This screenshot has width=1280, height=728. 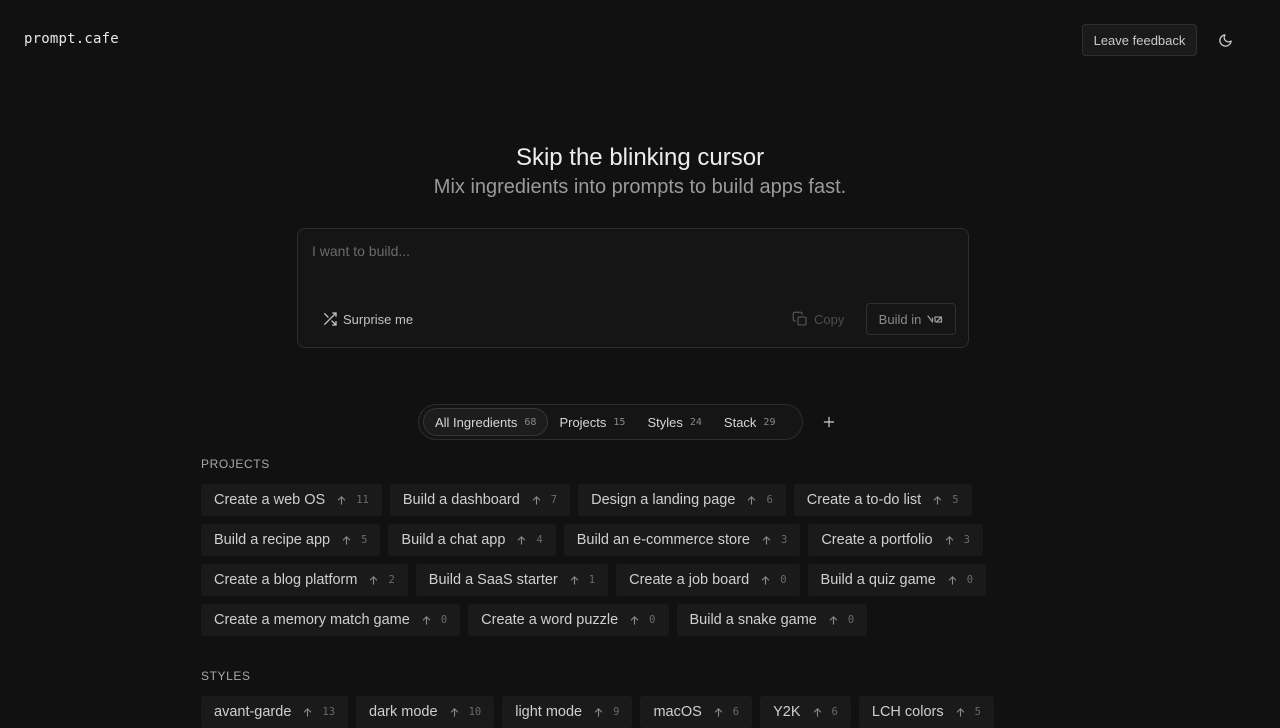 I want to click on ingredient-chip: light mode 9, so click(x=567, y=712).